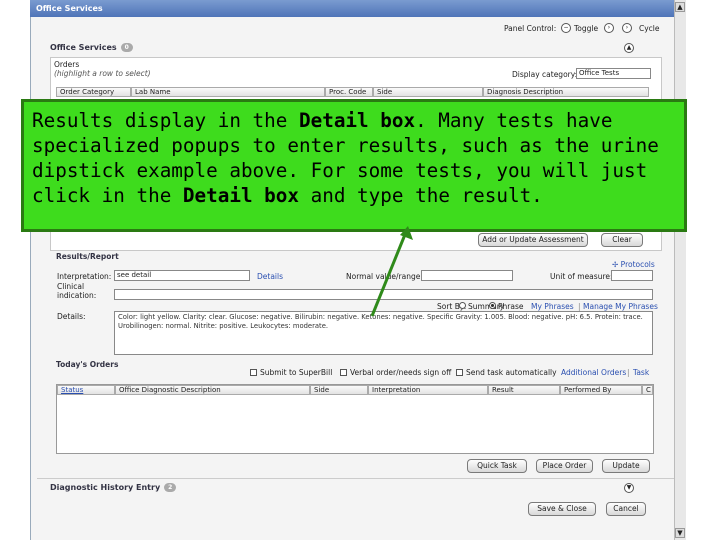  I want to click on verbal-order-checkbox, so click(343, 372).